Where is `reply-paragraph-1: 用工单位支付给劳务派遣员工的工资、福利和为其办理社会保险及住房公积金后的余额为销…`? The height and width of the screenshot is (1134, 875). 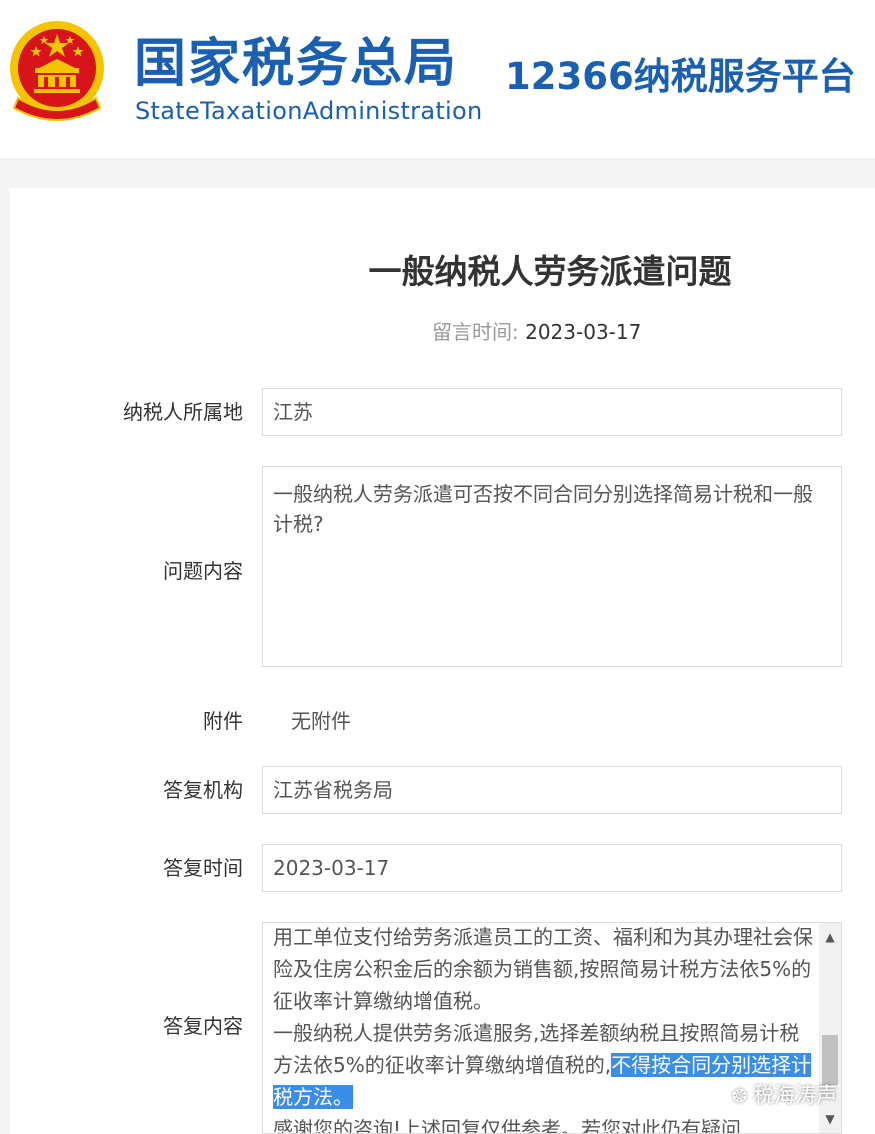 reply-paragraph-1: 用工单位支付给劳务派遣员工的工资、福利和为其办理社会保险及住房公积金后的余额为销… is located at coordinates (543, 969).